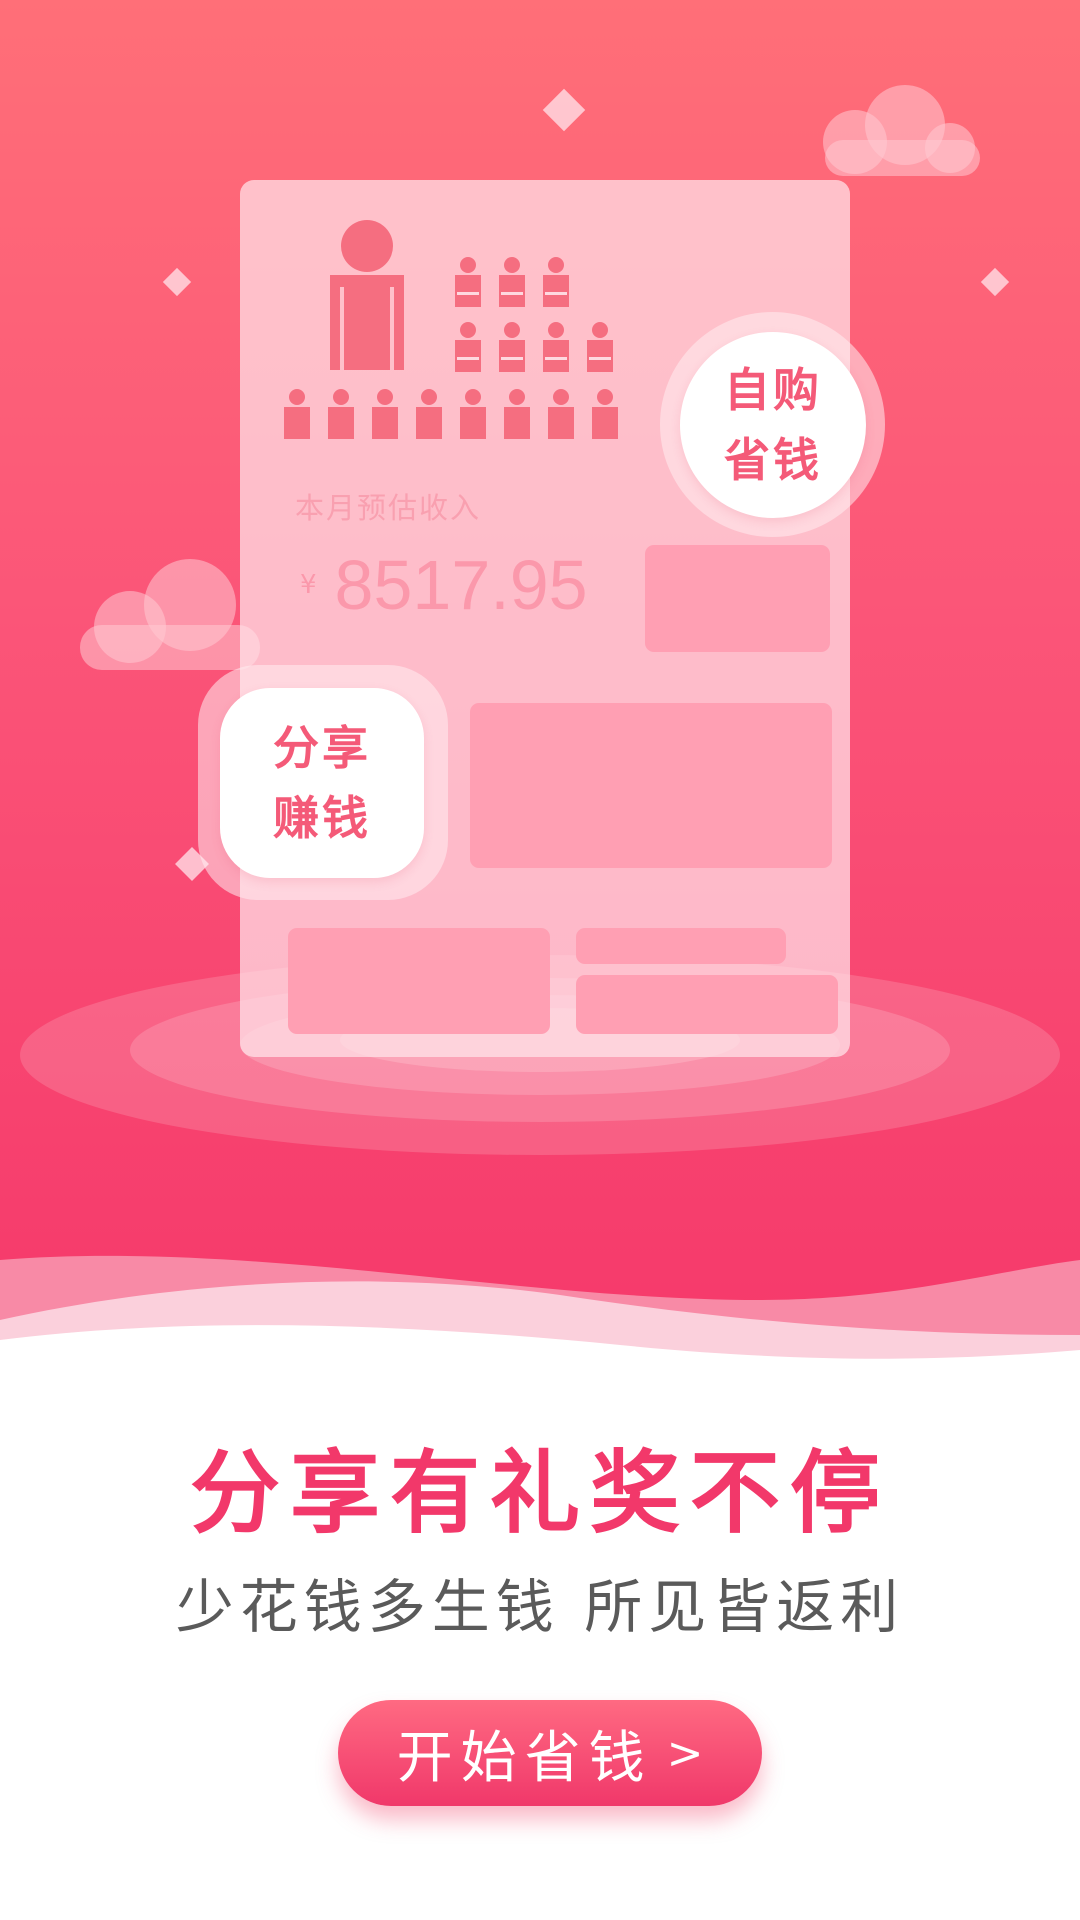 The width and height of the screenshot is (1080, 1920). What do you see at coordinates (388, 508) in the screenshot?
I see `income-label: 本月预估收入` at bounding box center [388, 508].